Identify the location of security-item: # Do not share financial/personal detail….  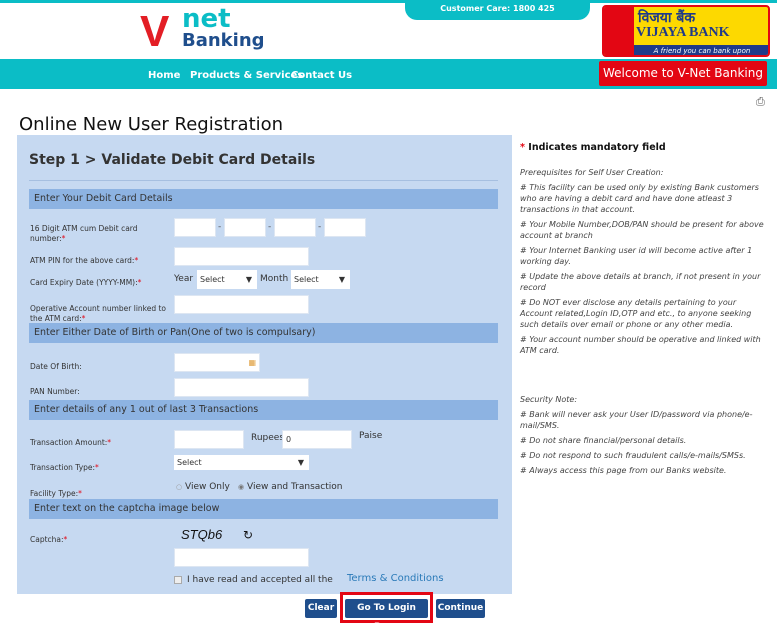
(603, 440).